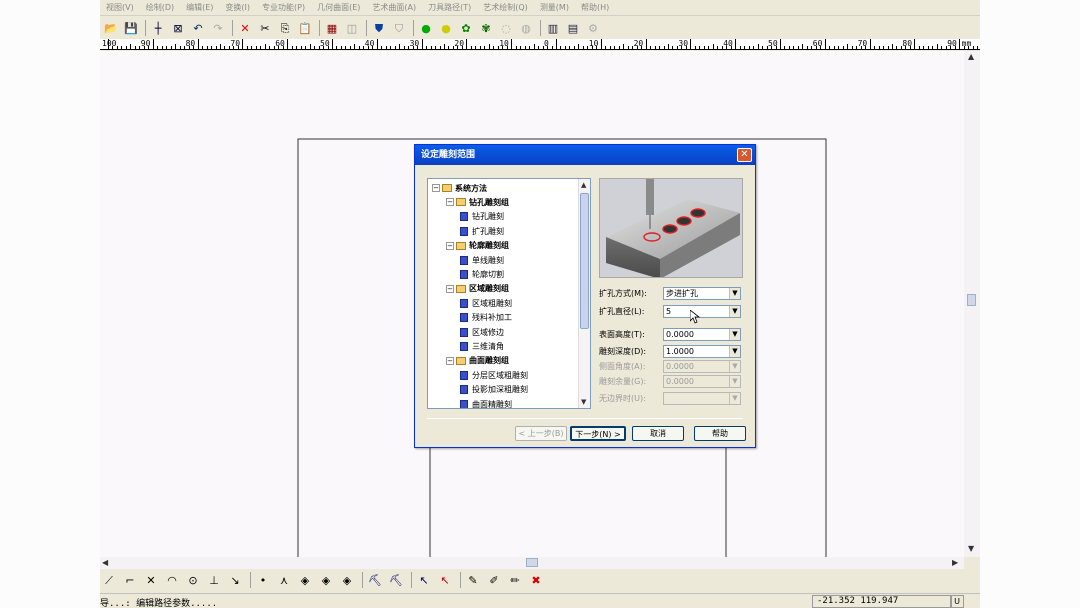 The width and height of the screenshot is (1080, 608). Describe the element at coordinates (375, 580) in the screenshot. I see `tool-path-icon: ⛏` at that location.